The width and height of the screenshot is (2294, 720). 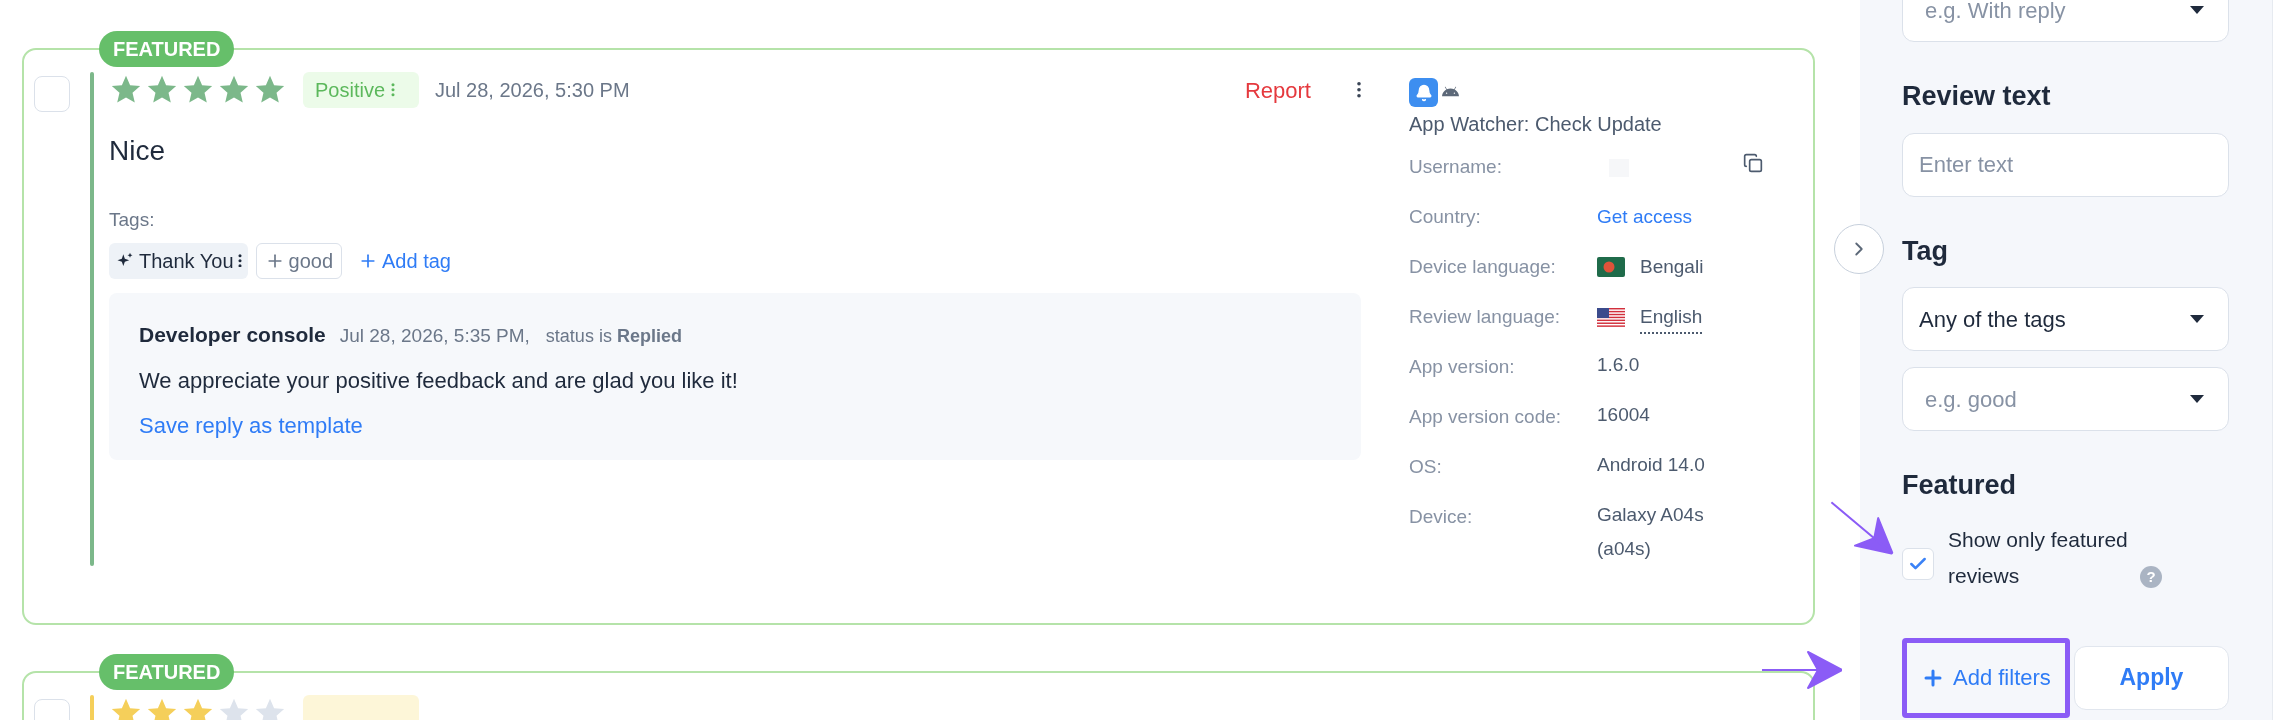 I want to click on save-template-link: Save reply as template, so click(x=251, y=425).